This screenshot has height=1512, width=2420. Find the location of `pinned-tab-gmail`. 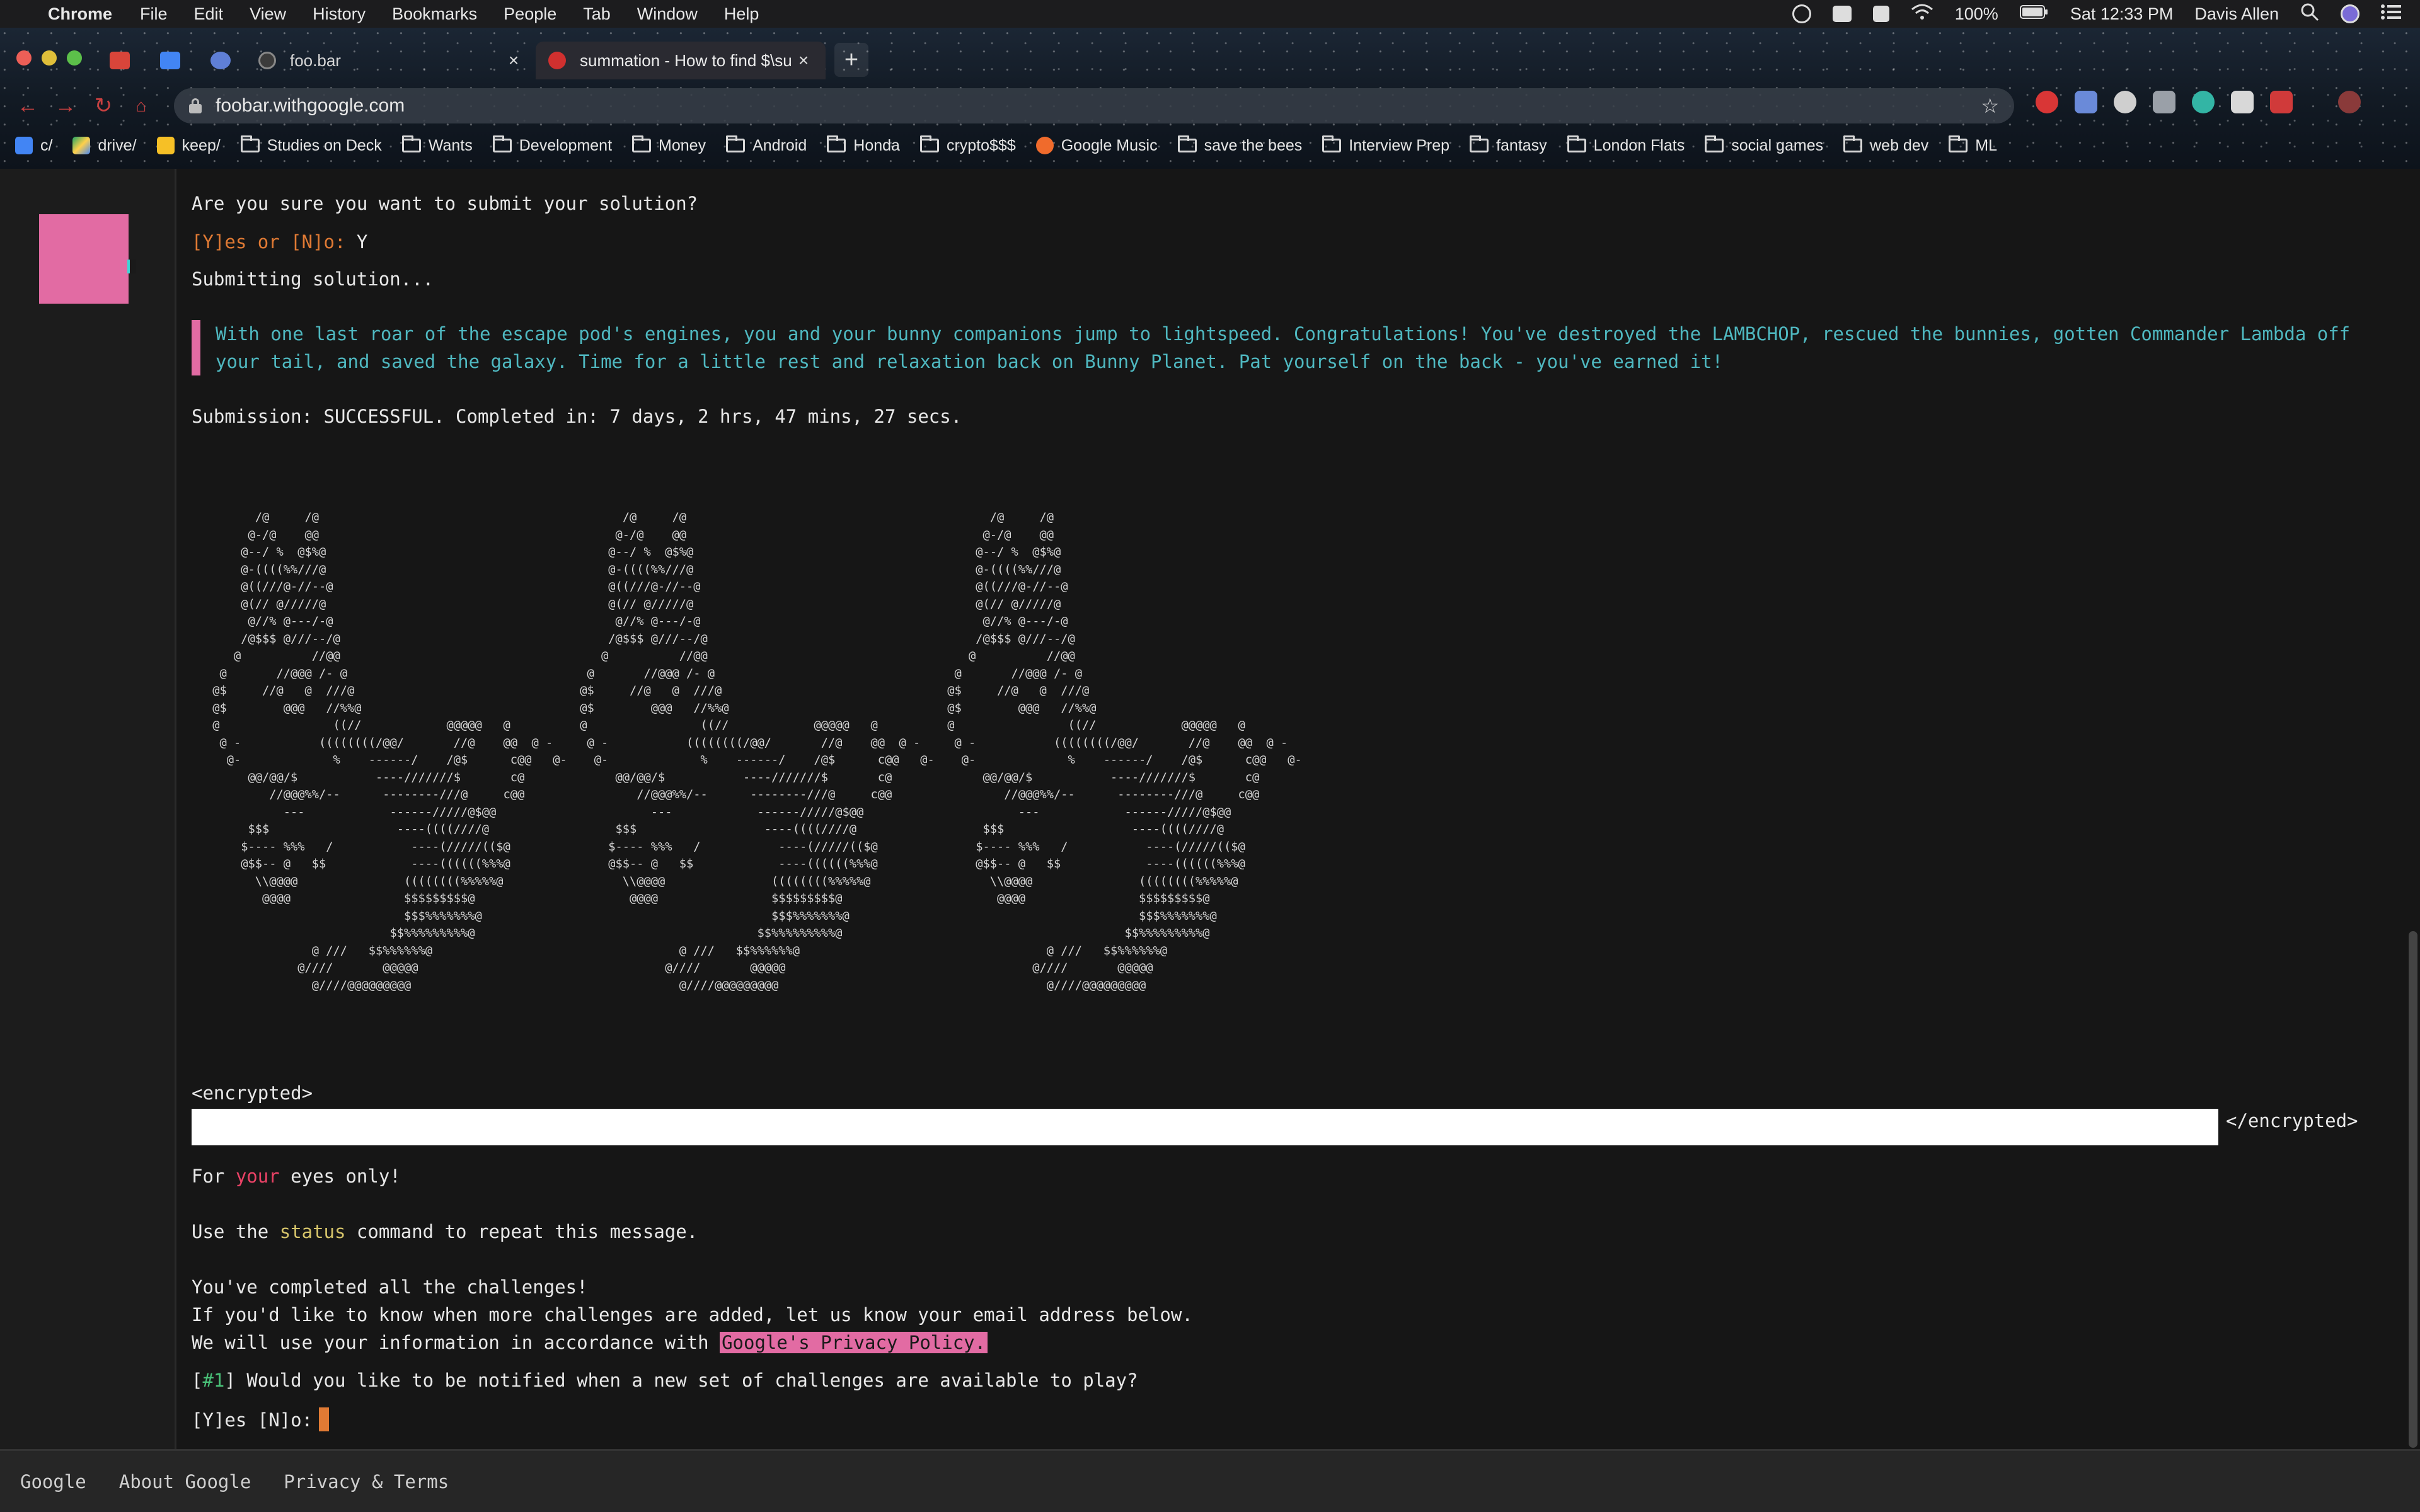

pinned-tab-gmail is located at coordinates (120, 60).